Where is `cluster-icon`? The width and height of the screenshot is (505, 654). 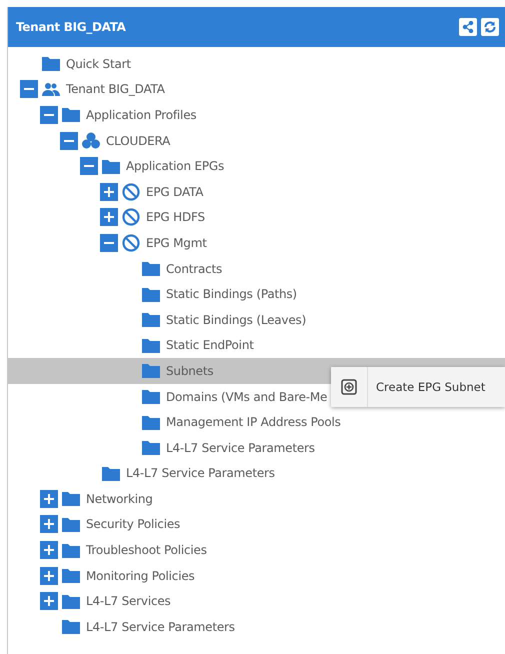 cluster-icon is located at coordinates (91, 141).